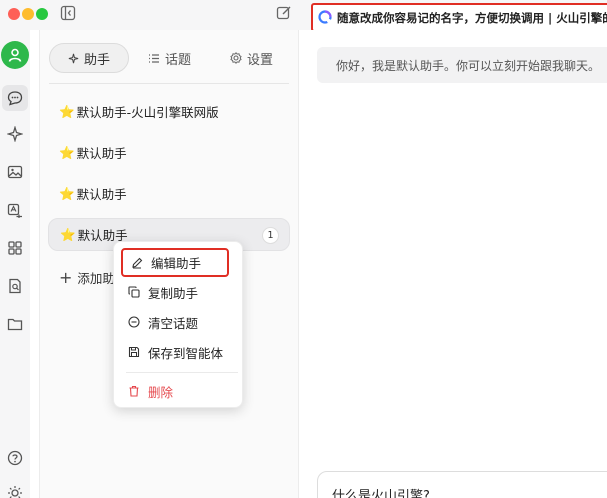  I want to click on save-icon, so click(134, 352).